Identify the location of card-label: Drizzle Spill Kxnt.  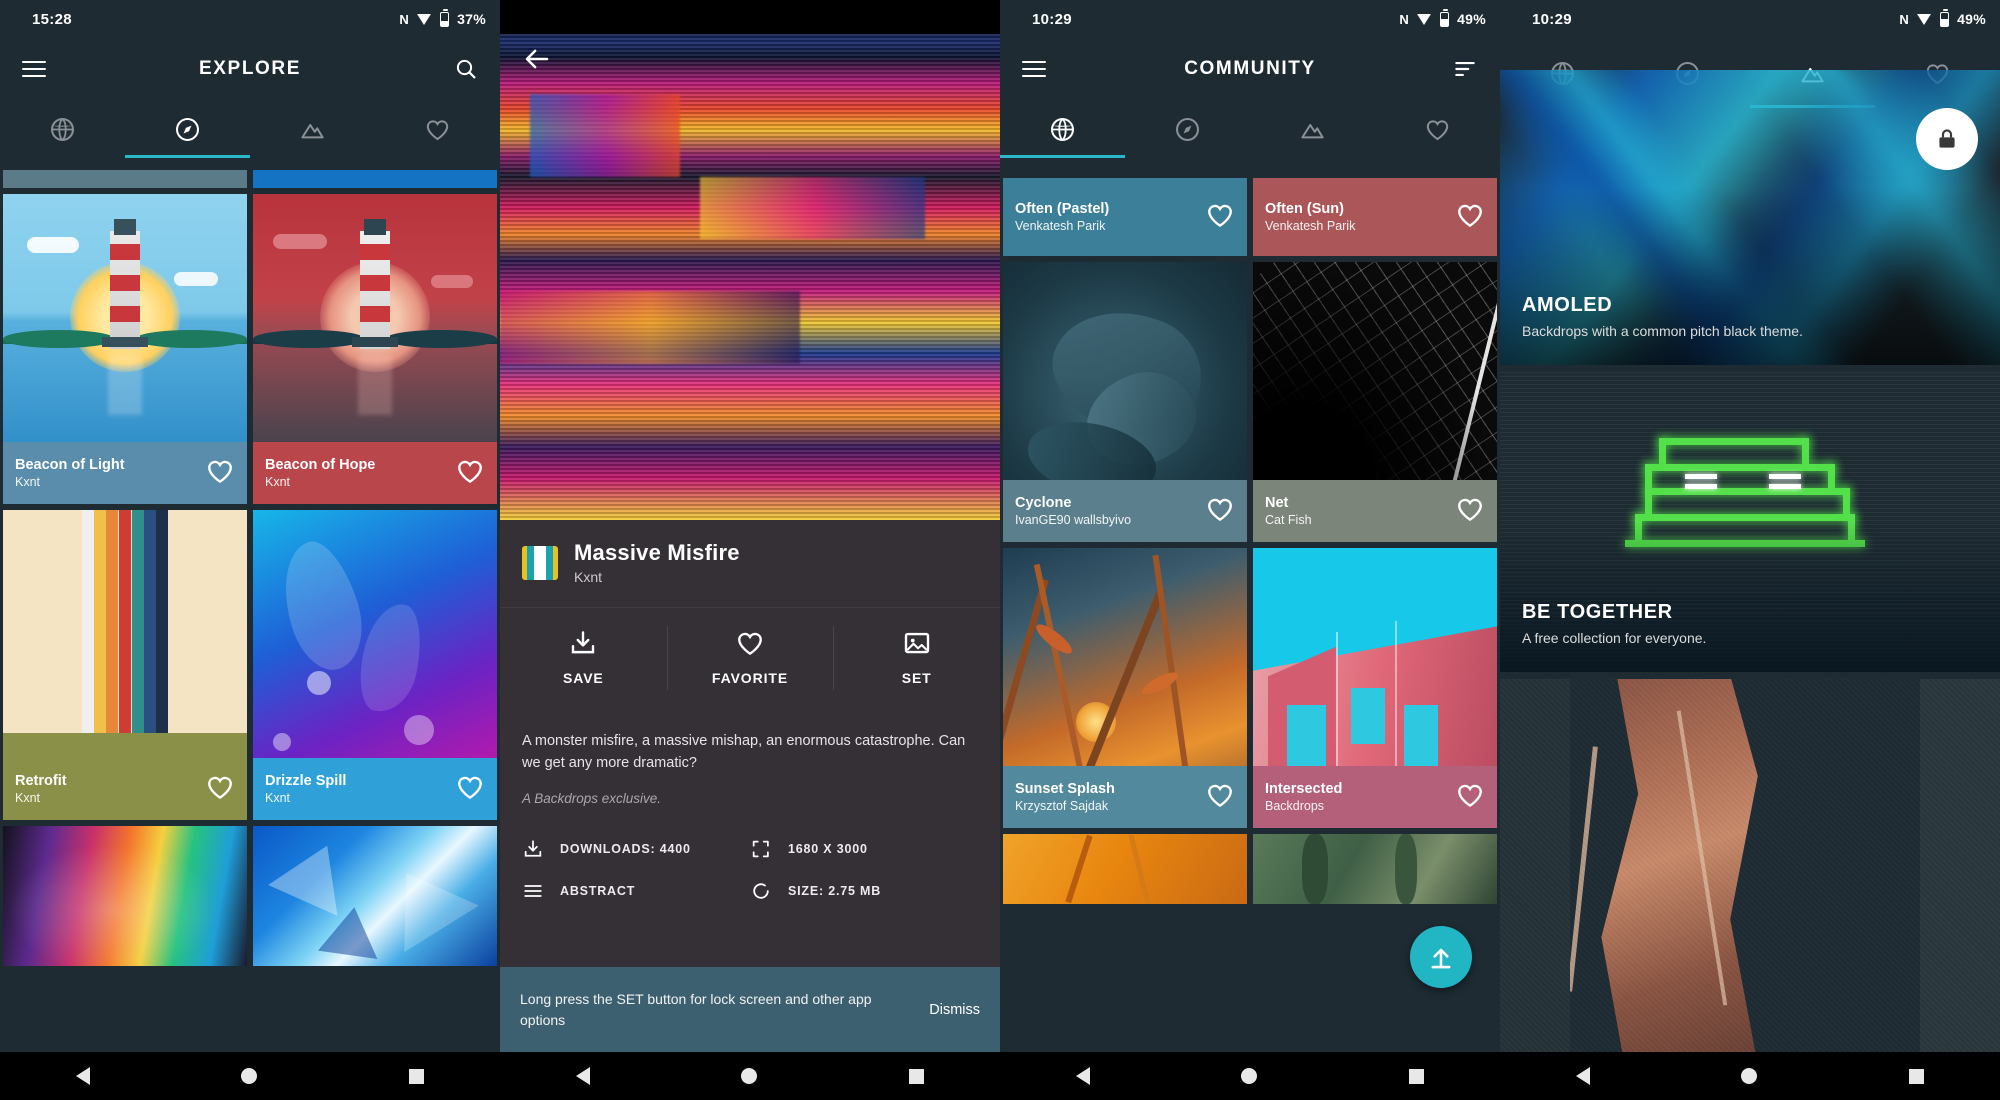
(375, 789).